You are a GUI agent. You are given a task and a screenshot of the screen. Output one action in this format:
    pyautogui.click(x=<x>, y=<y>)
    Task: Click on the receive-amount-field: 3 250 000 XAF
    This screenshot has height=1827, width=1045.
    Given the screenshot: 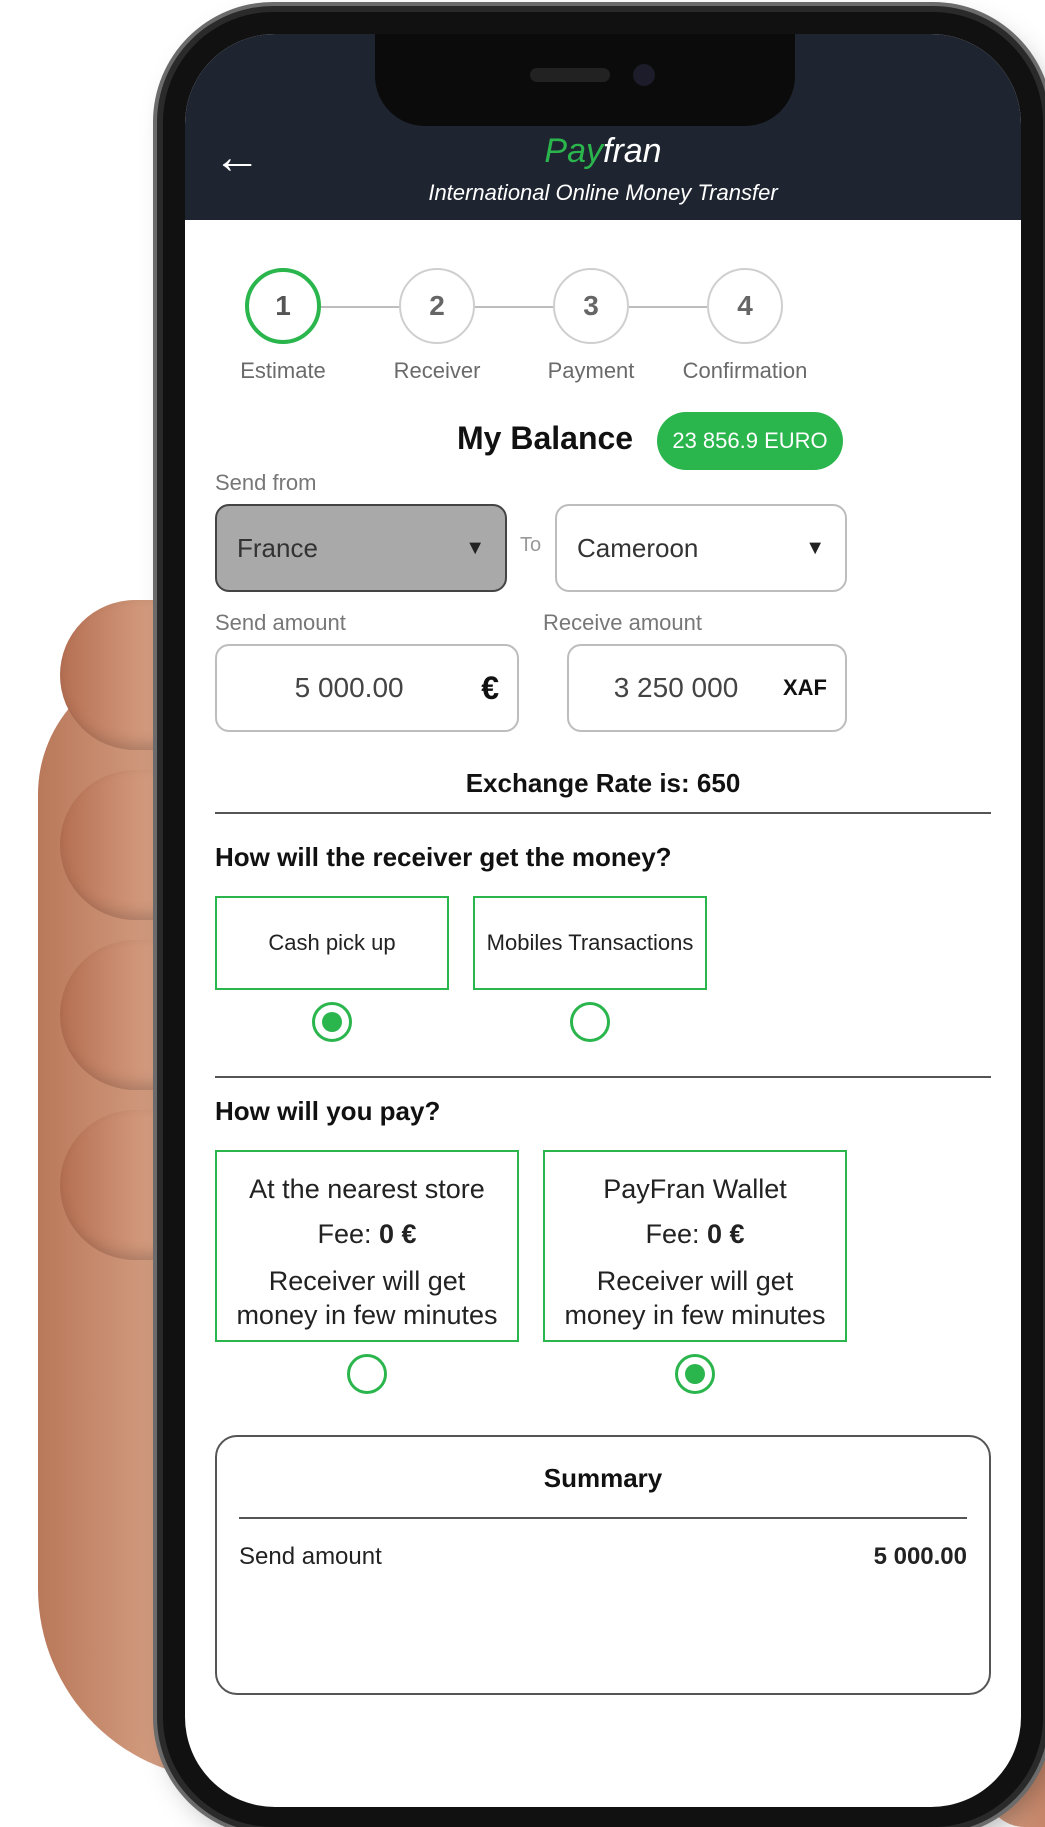 What is the action you would take?
    pyautogui.click(x=707, y=688)
    